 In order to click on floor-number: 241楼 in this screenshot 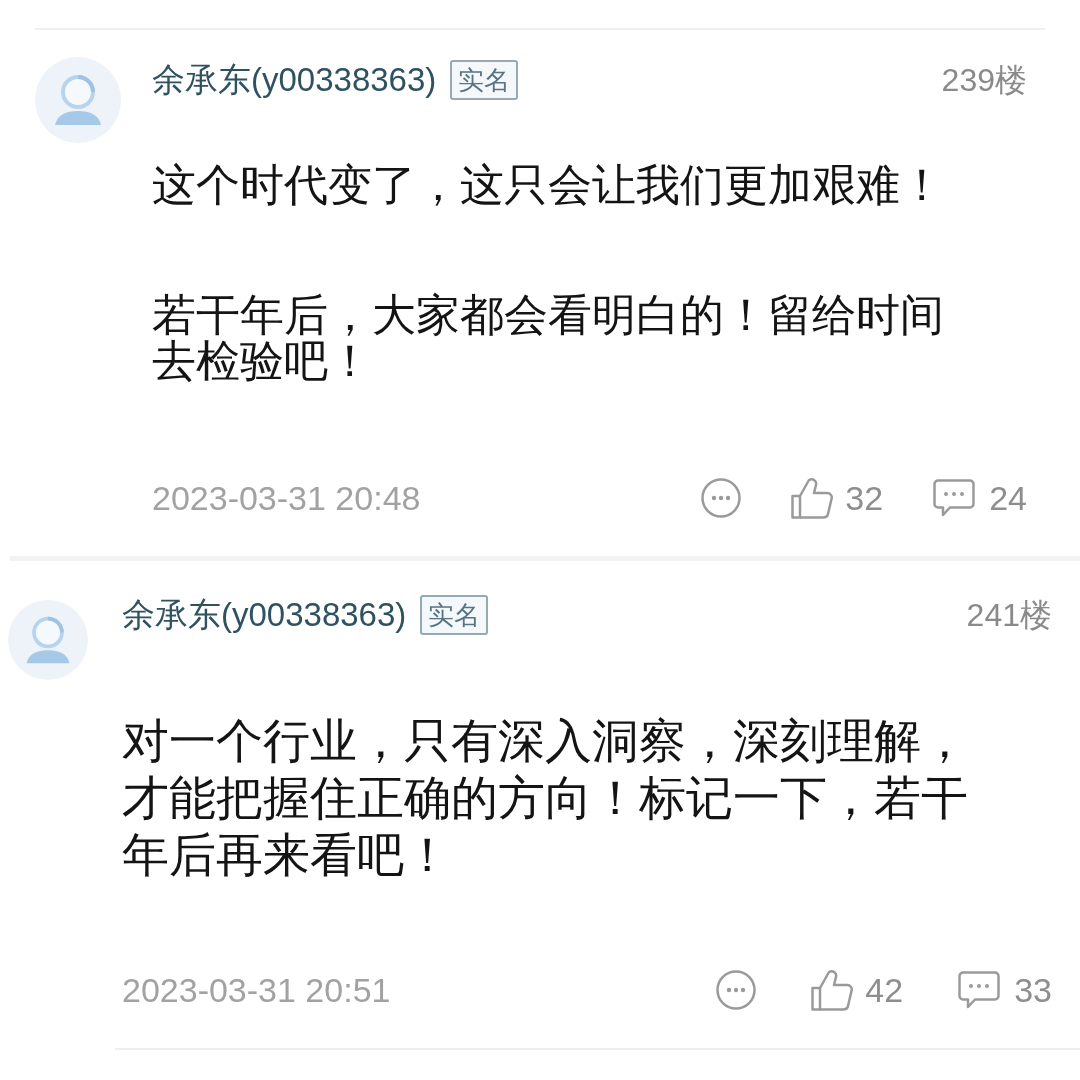, I will do `click(1009, 615)`.